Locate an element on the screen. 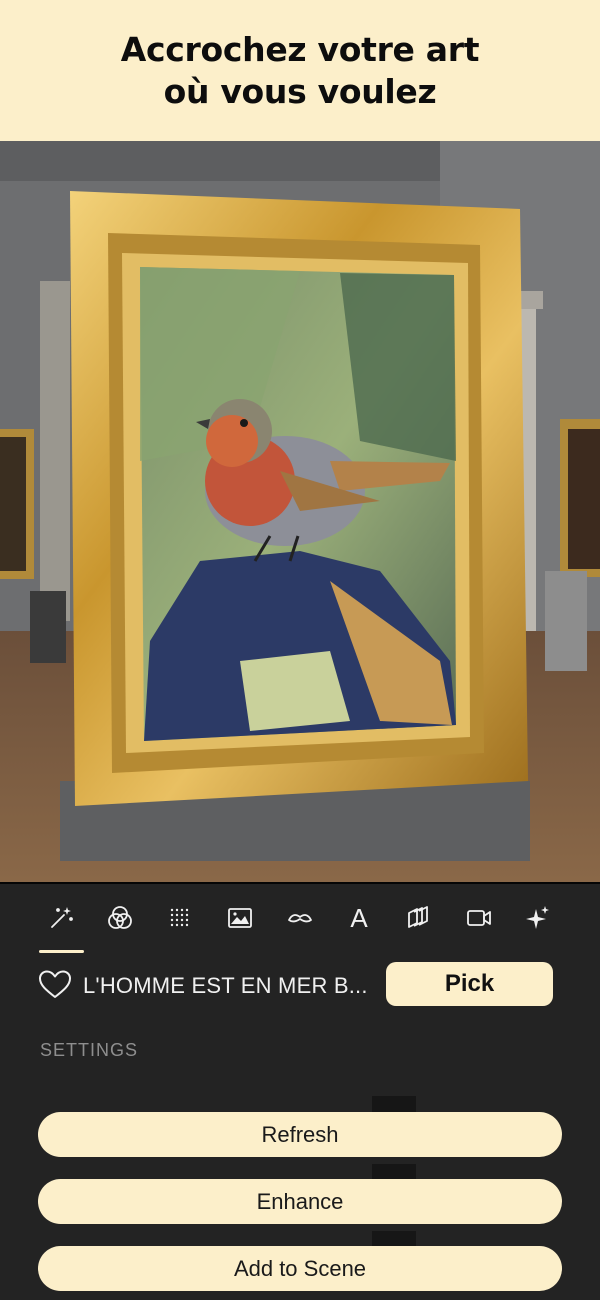 This screenshot has height=1300, width=600. text-icon: A is located at coordinates (359, 917).